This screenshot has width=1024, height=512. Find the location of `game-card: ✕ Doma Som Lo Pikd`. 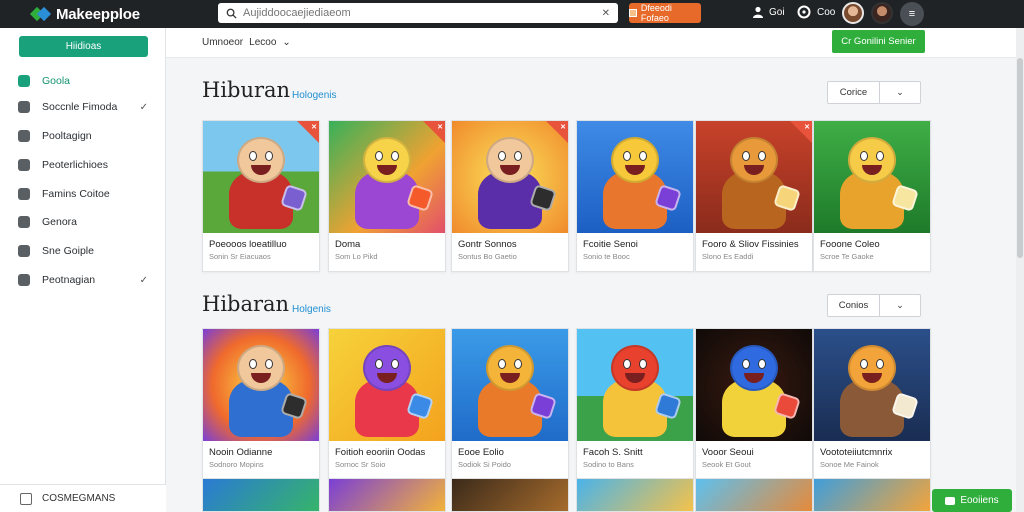

game-card: ✕ Doma Som Lo Pikd is located at coordinates (387, 196).